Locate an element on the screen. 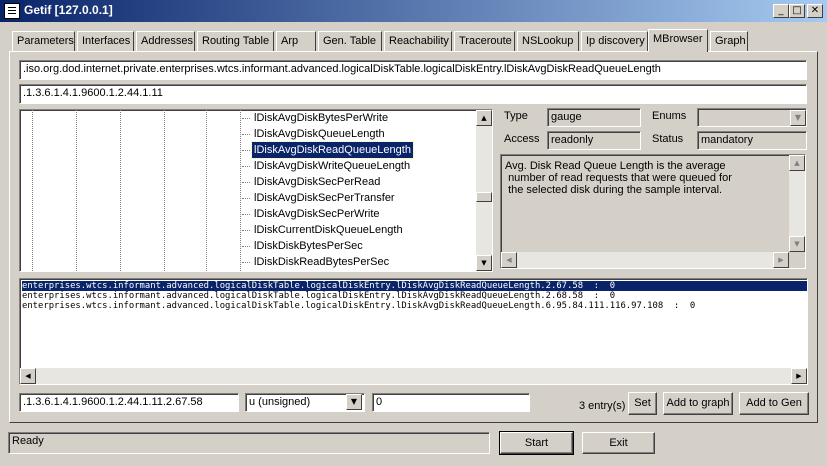 This screenshot has height=466, width=827. tab-gen-table: Gen. Table is located at coordinates (350, 41).